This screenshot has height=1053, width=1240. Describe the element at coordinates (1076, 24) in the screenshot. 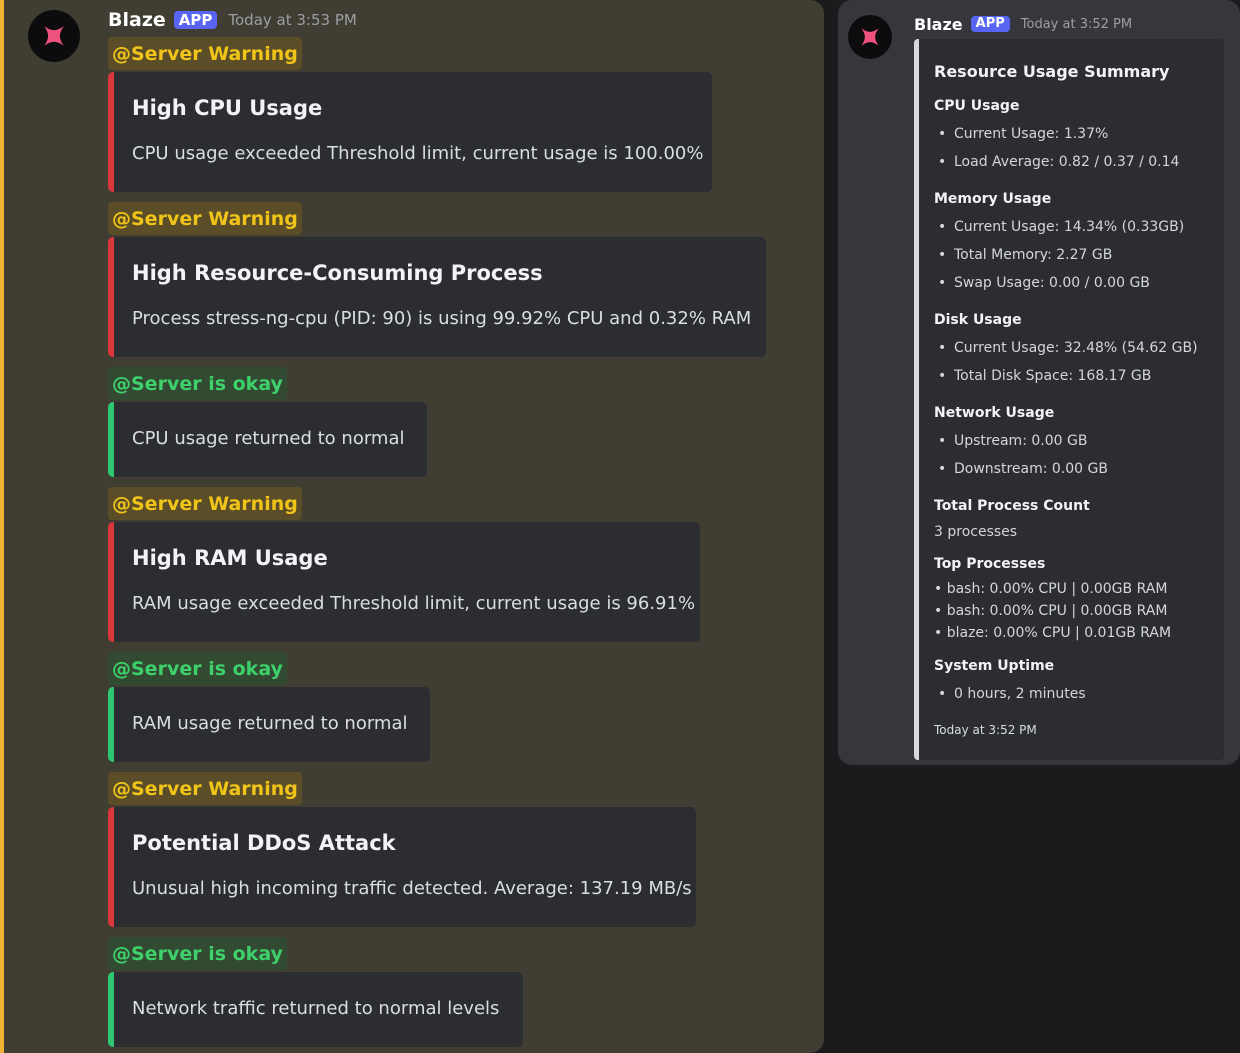

I see `message-timestamp: Today at 3:52 PM` at that location.